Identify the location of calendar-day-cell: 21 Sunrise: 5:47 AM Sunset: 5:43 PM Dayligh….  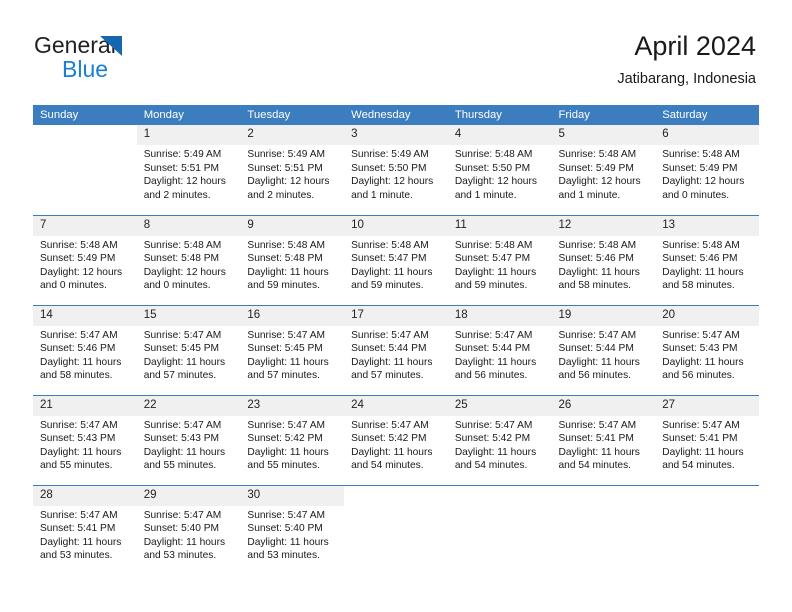
(85, 439).